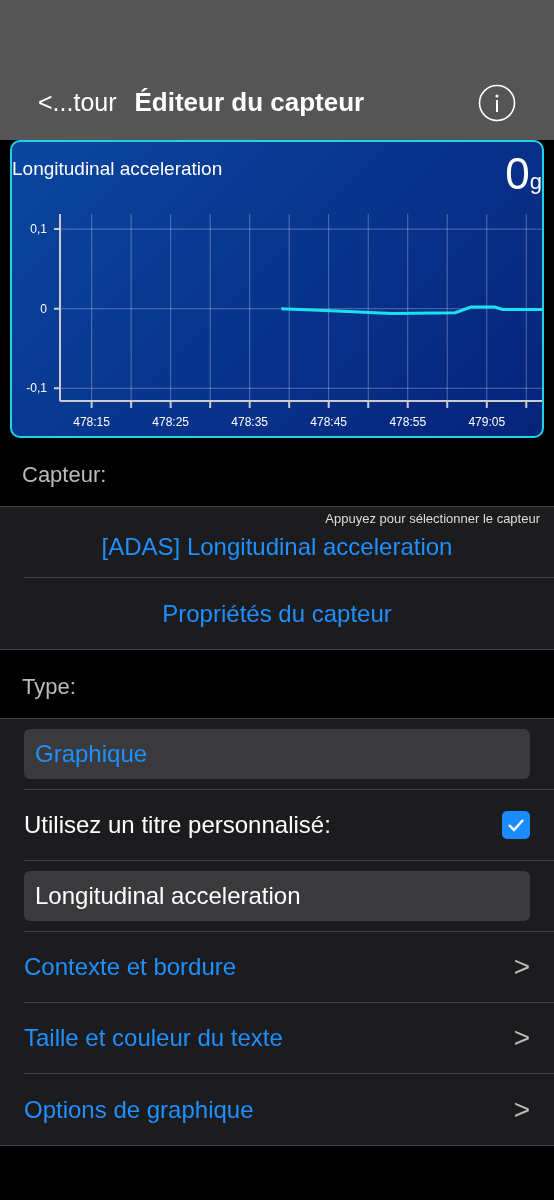 Image resolution: width=554 pixels, height=1200 pixels. What do you see at coordinates (408, 422) in the screenshot?
I see `x-tick-label: 478:55` at bounding box center [408, 422].